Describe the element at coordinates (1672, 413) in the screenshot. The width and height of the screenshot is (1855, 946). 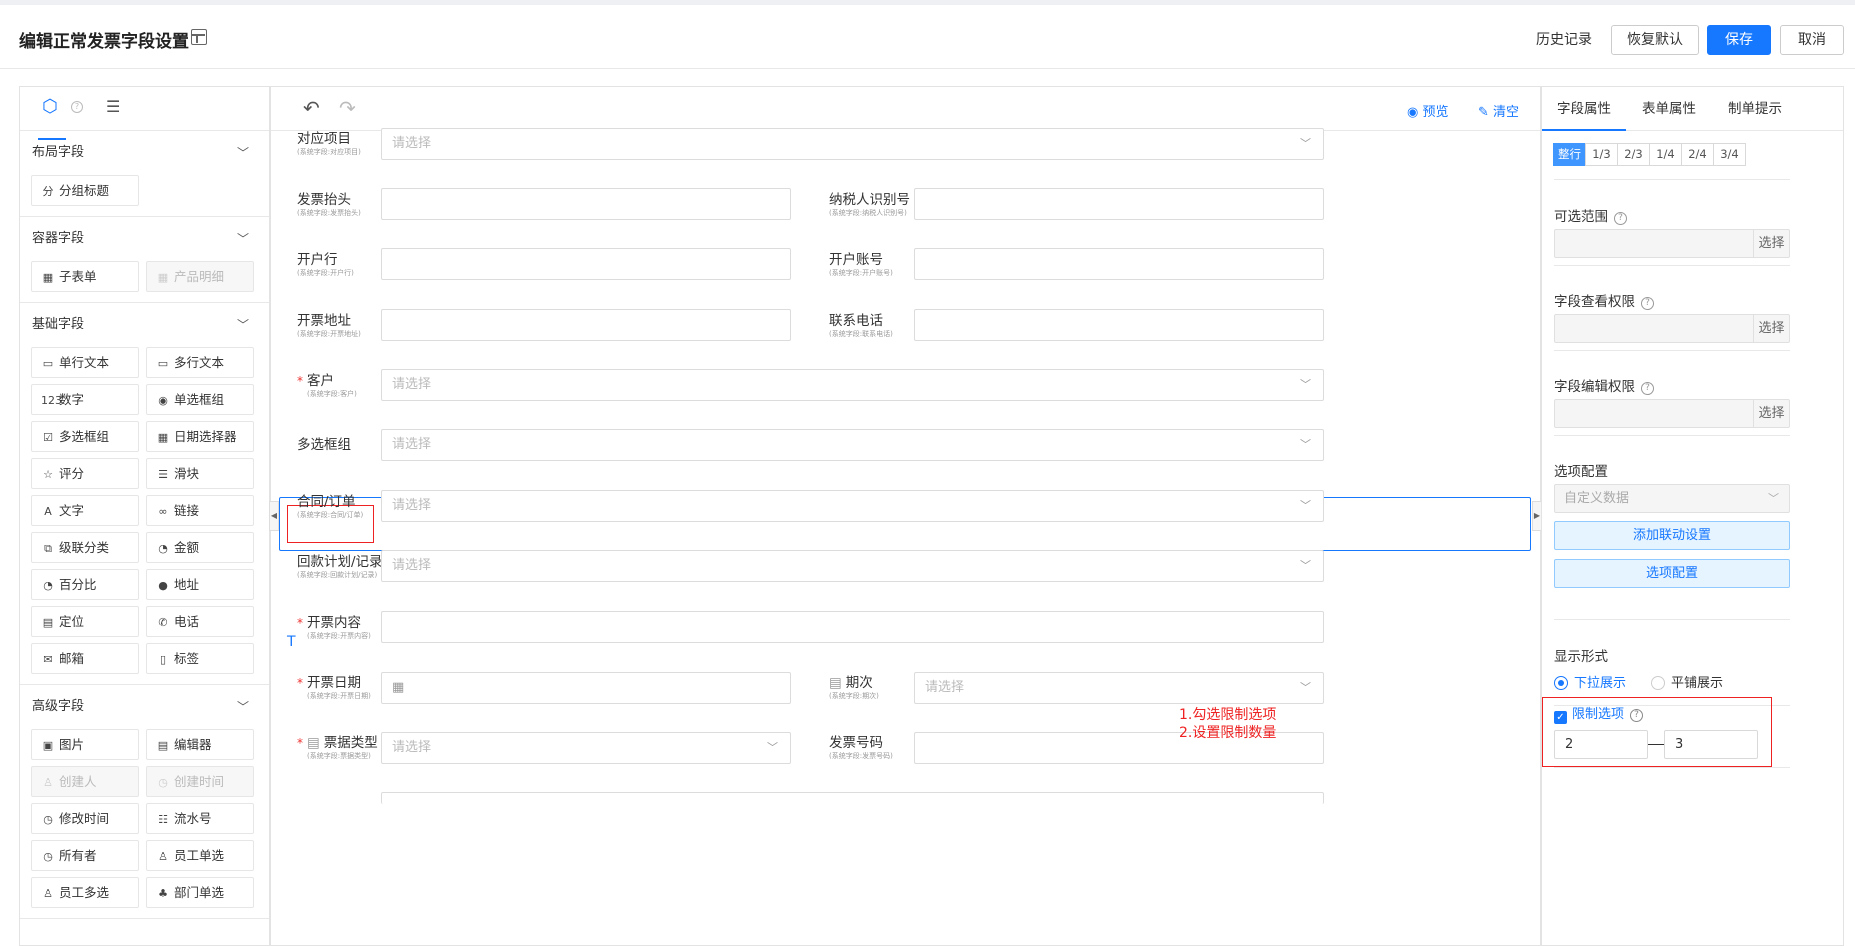
I see `edit-permission-input: 选择` at that location.